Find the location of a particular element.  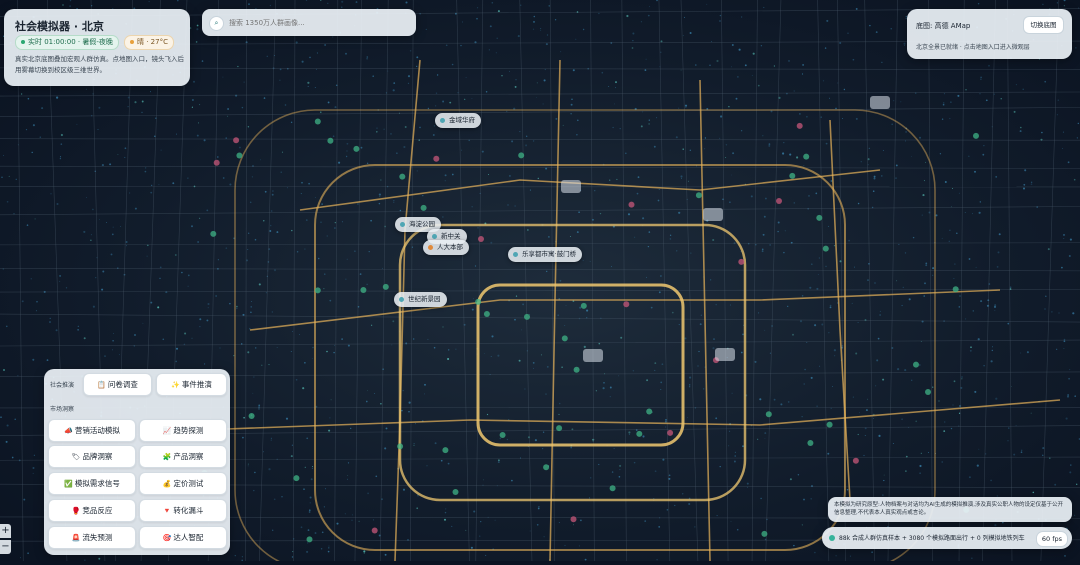

poi-label: 金域华府 is located at coordinates (458, 120).